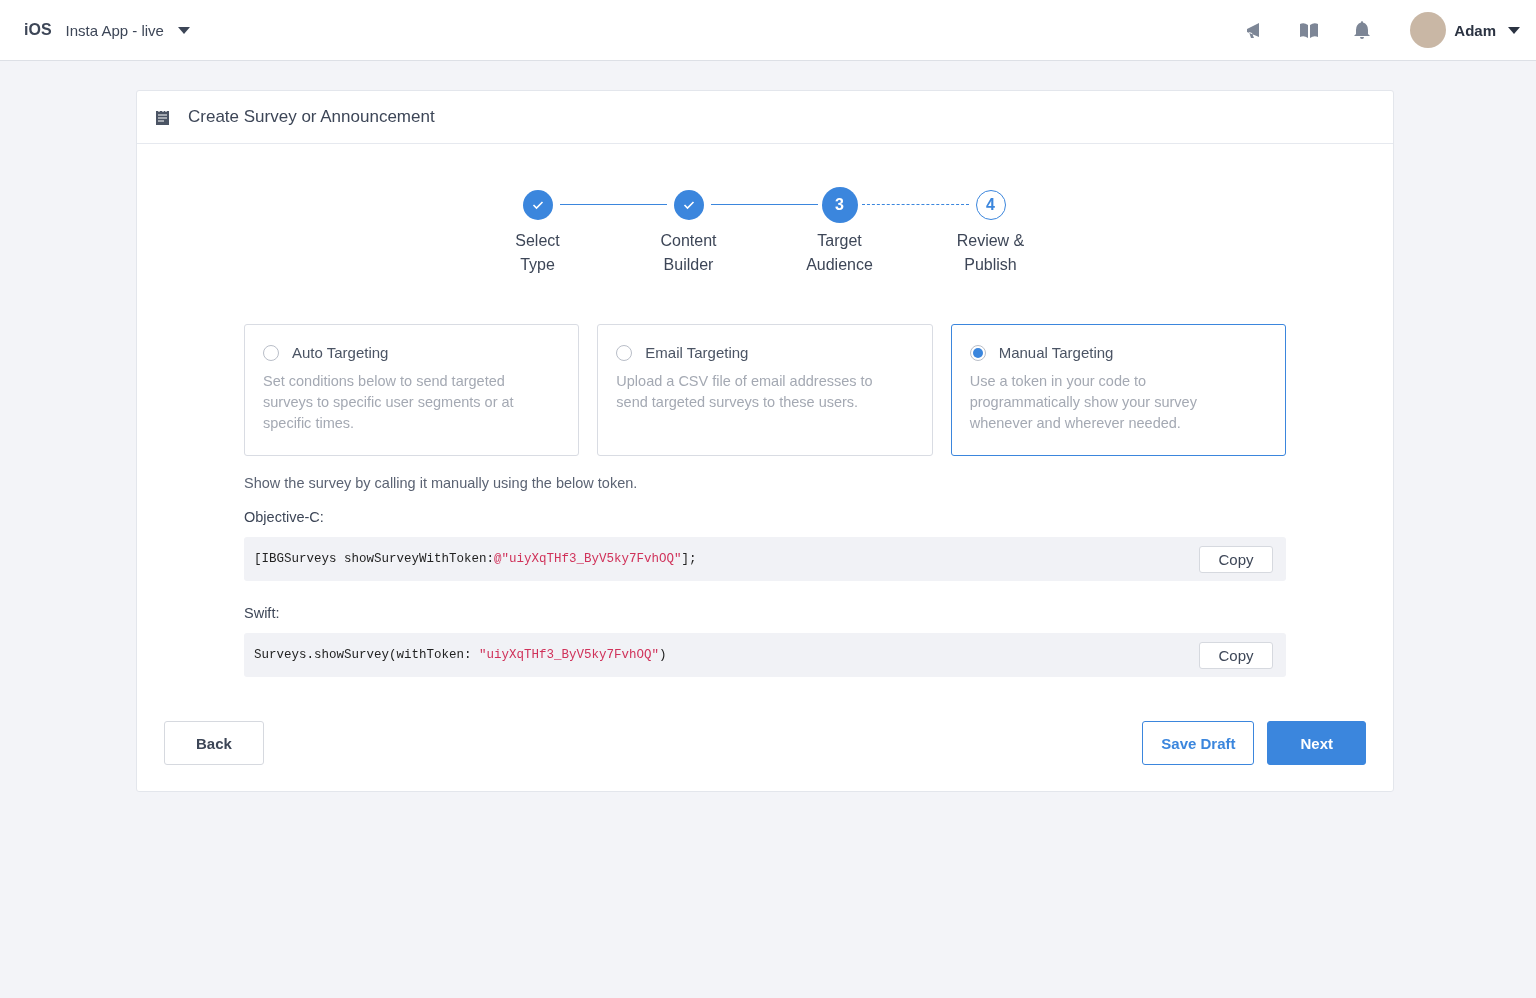 The width and height of the screenshot is (1536, 998). I want to click on step-indicator: 3, so click(839, 205).